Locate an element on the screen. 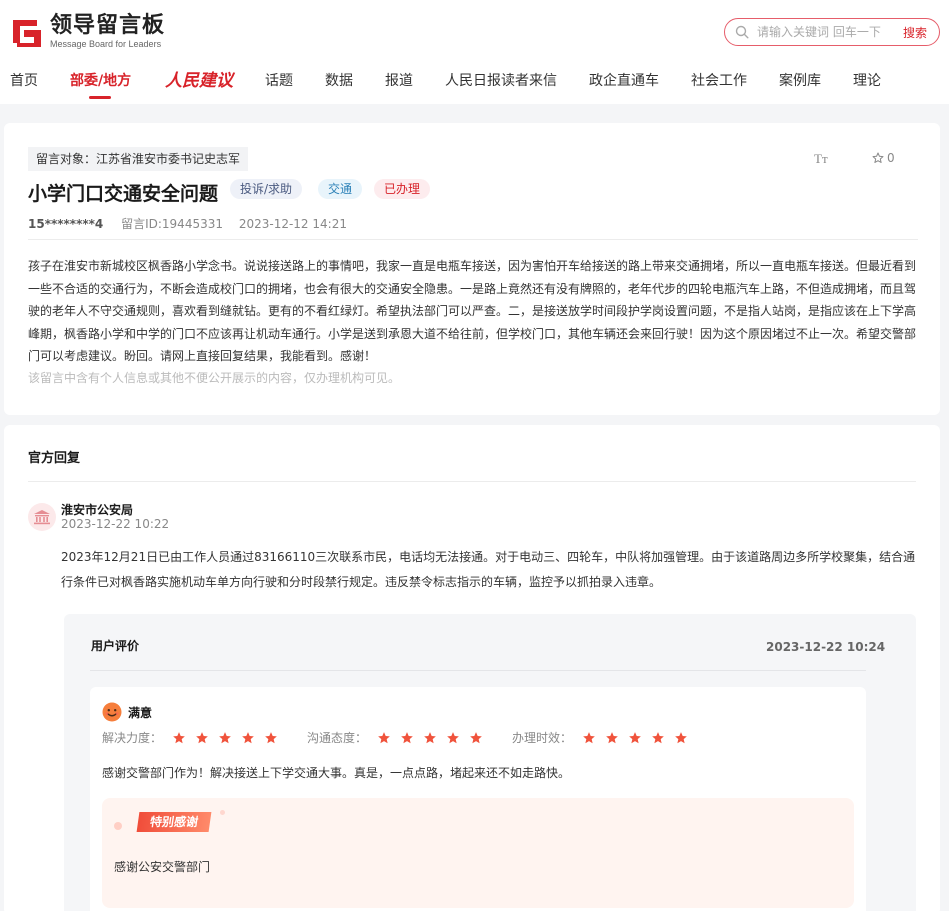 This screenshot has height=911, width=949. nav-item-ministries-local: 部委/地方 is located at coordinates (100, 80).